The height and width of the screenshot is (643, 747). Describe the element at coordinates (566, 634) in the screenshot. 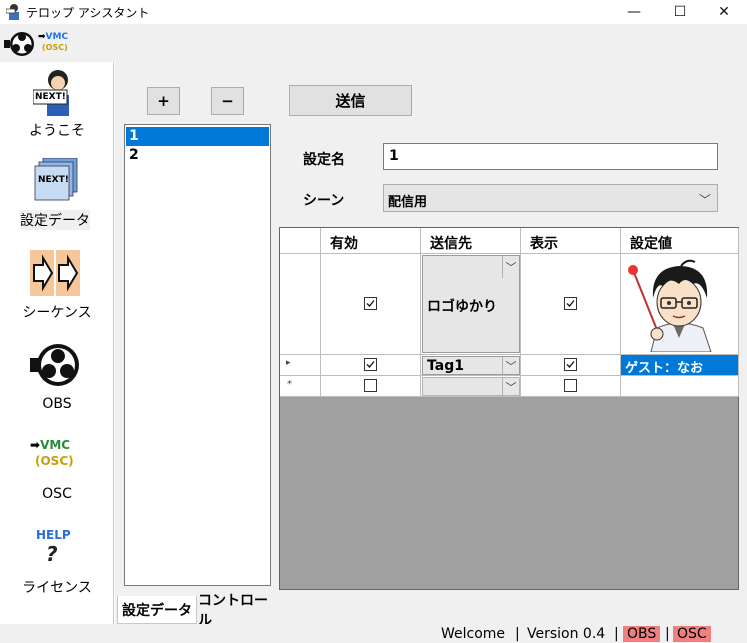

I see `status-version: Version 0.4` at that location.